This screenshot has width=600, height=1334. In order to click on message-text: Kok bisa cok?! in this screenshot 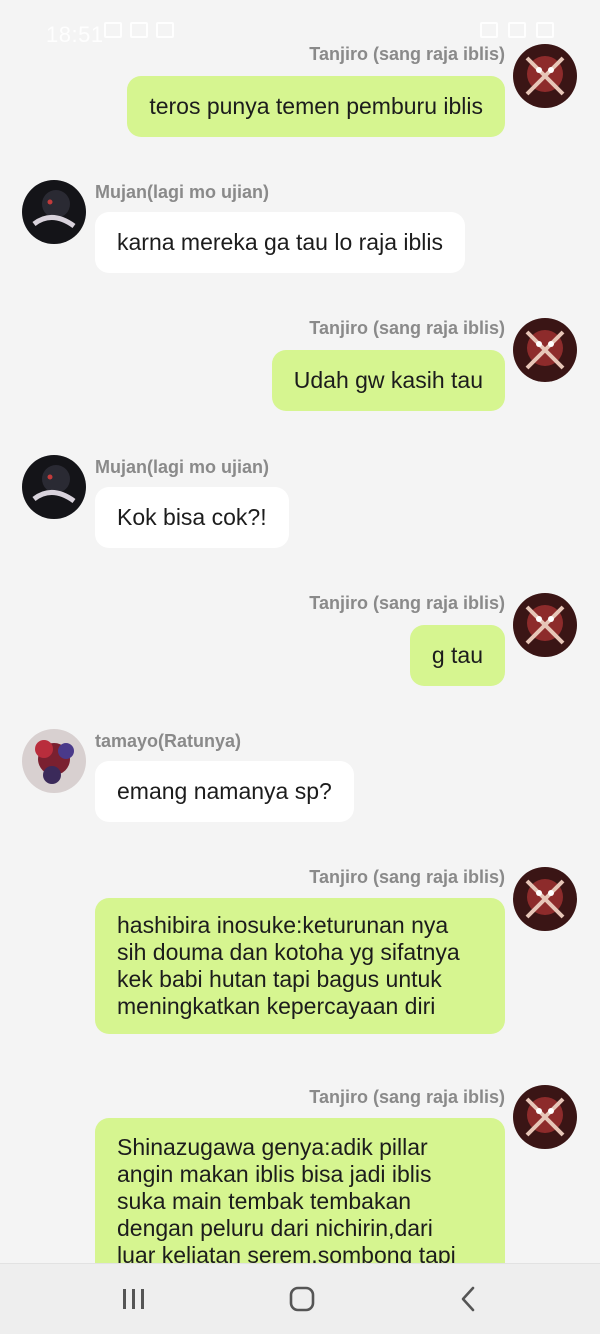, I will do `click(192, 517)`.